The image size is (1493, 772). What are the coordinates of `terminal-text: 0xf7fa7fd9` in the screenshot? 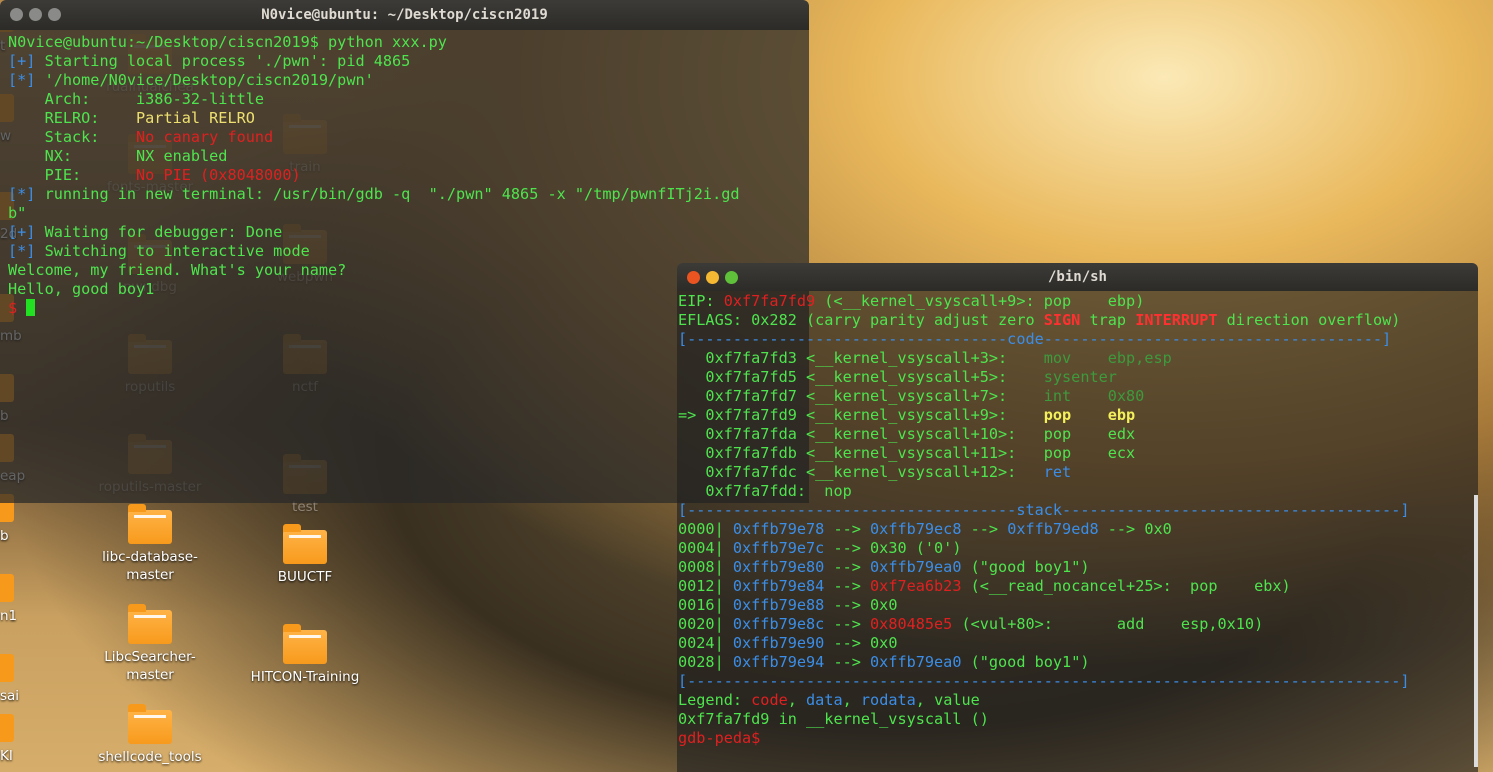 It's located at (769, 301).